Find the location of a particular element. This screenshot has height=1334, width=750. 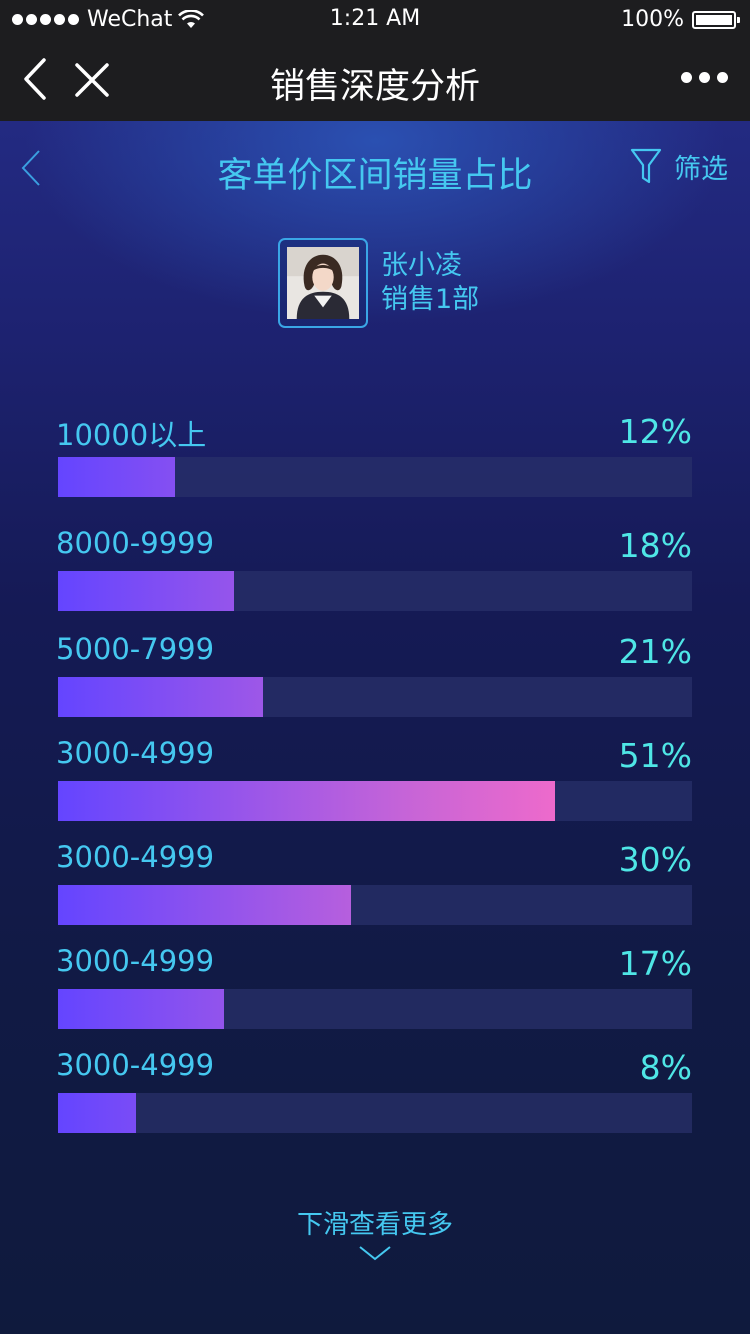

chart-row: 3000-4999 30% is located at coordinates (374, 885).